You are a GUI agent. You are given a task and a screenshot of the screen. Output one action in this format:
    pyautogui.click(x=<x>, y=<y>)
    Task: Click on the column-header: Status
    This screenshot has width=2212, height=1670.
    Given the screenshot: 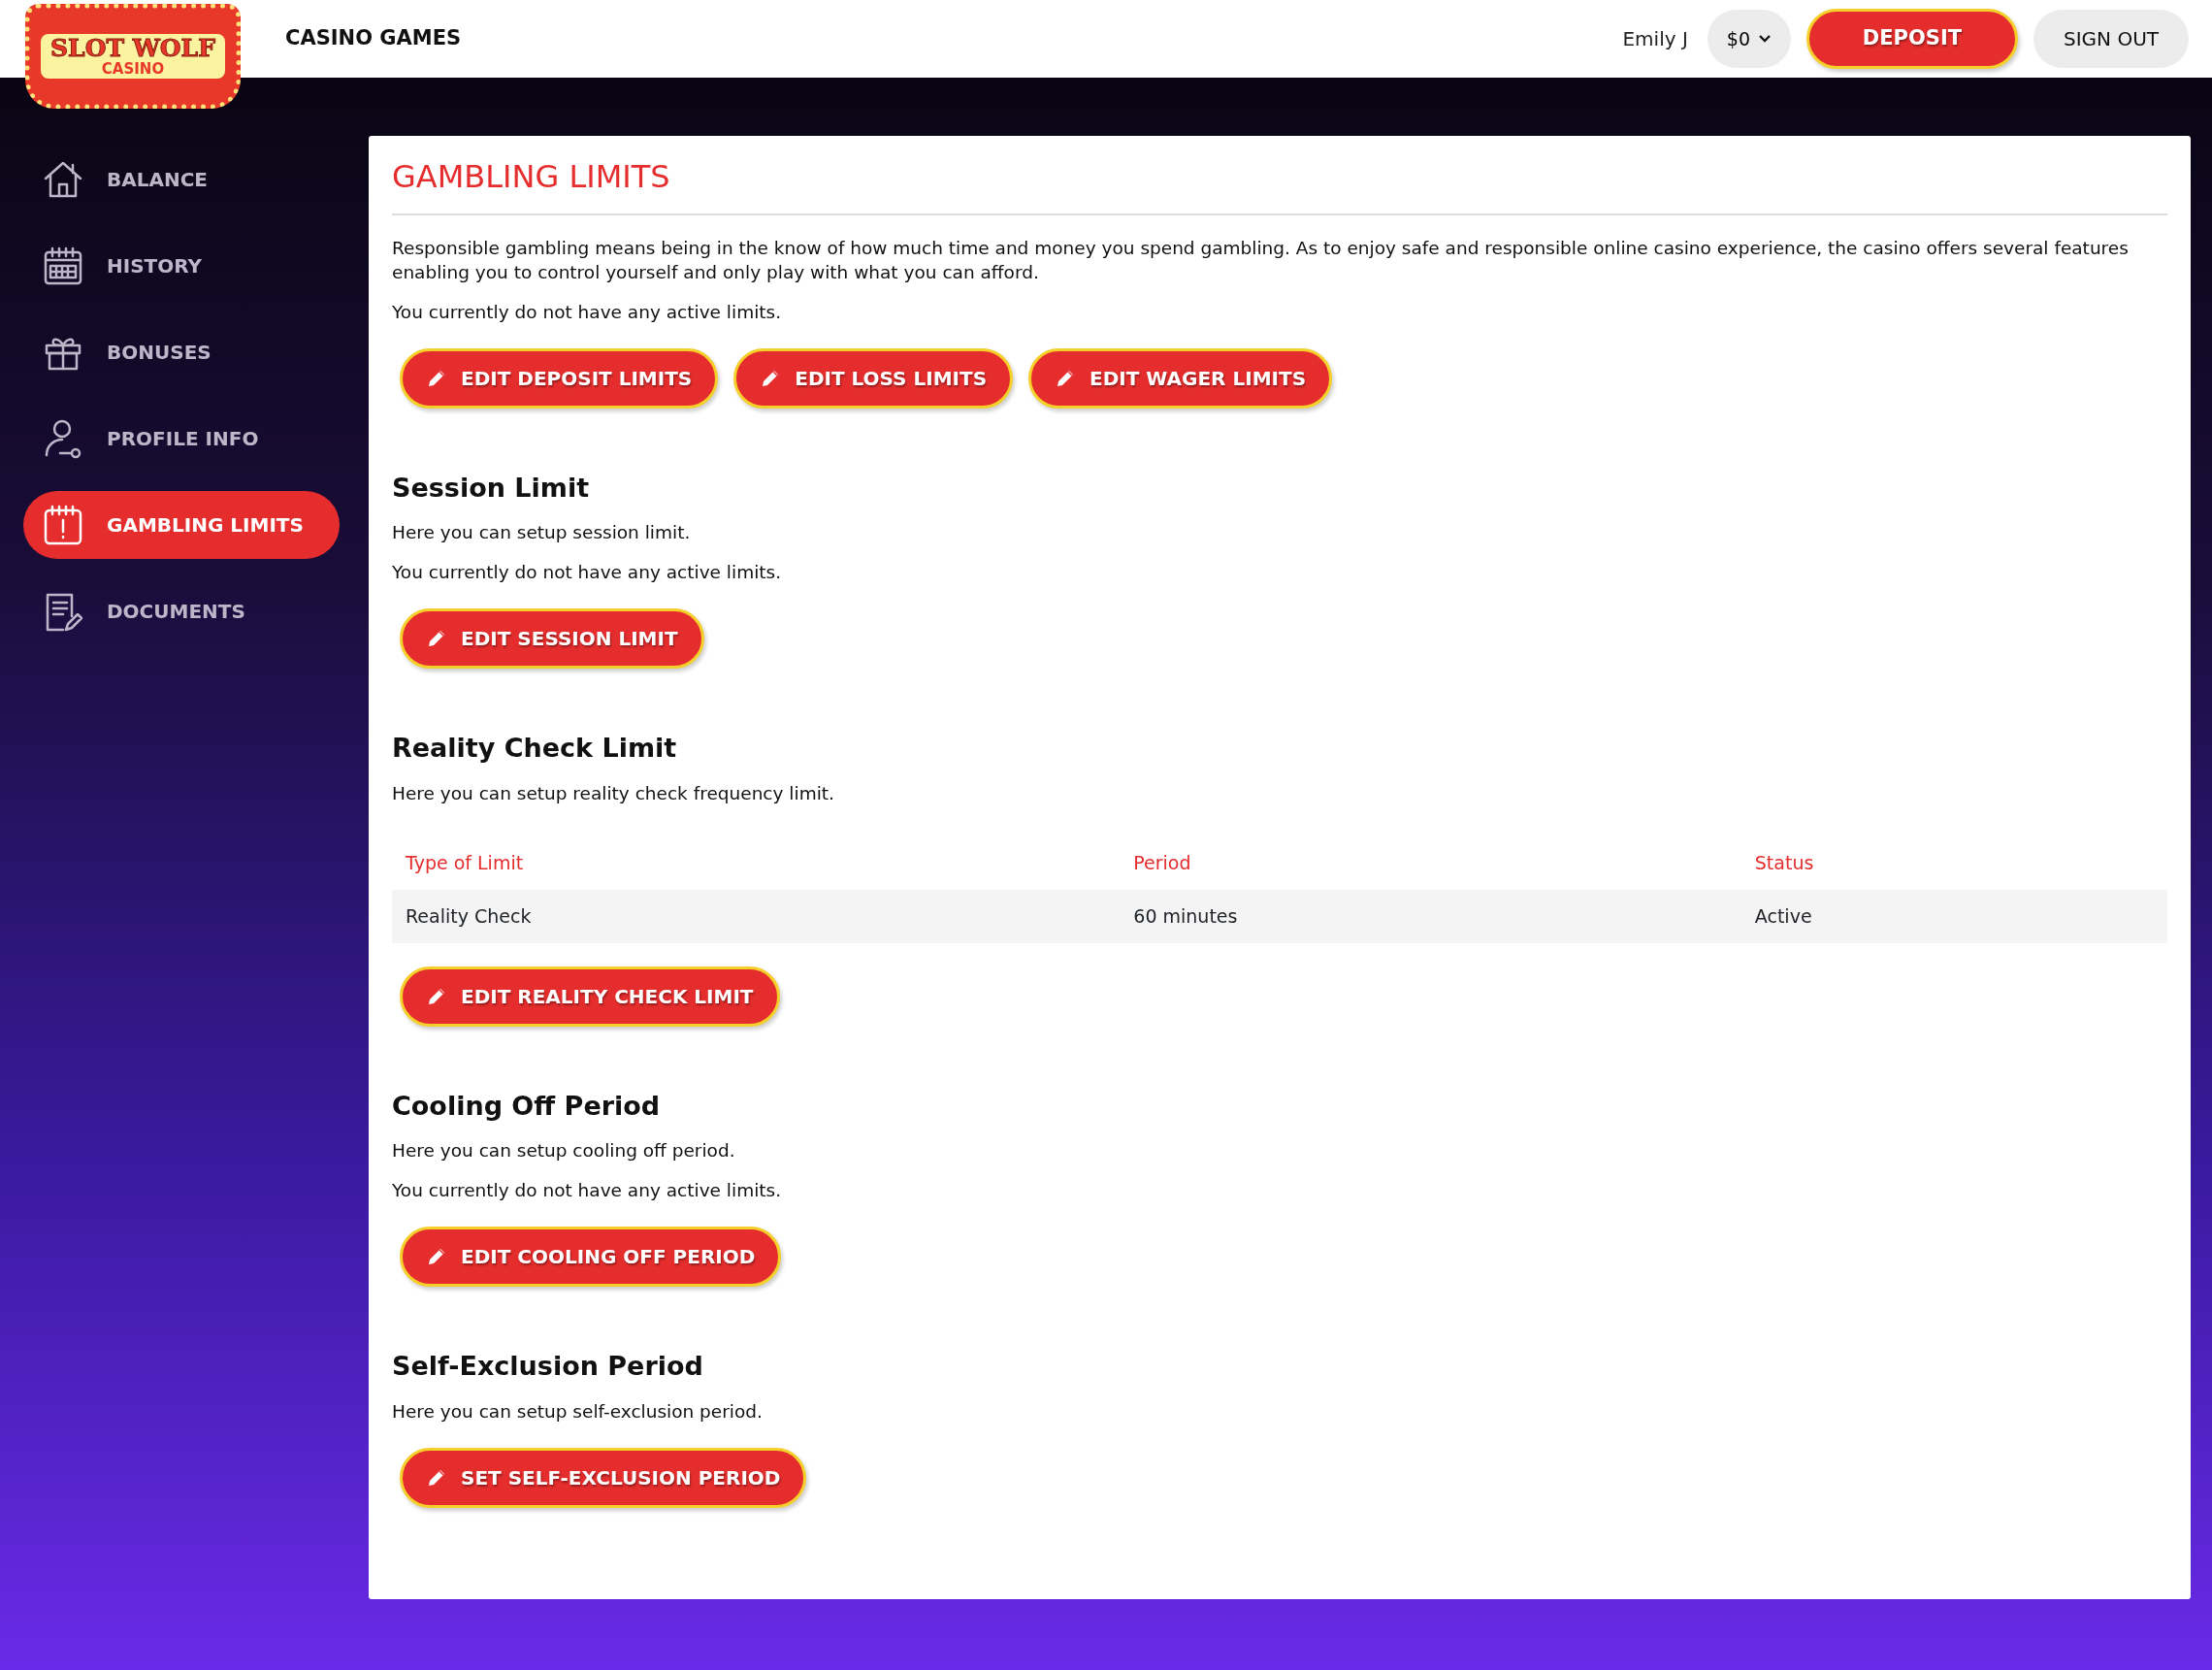 What is the action you would take?
    pyautogui.click(x=1954, y=863)
    